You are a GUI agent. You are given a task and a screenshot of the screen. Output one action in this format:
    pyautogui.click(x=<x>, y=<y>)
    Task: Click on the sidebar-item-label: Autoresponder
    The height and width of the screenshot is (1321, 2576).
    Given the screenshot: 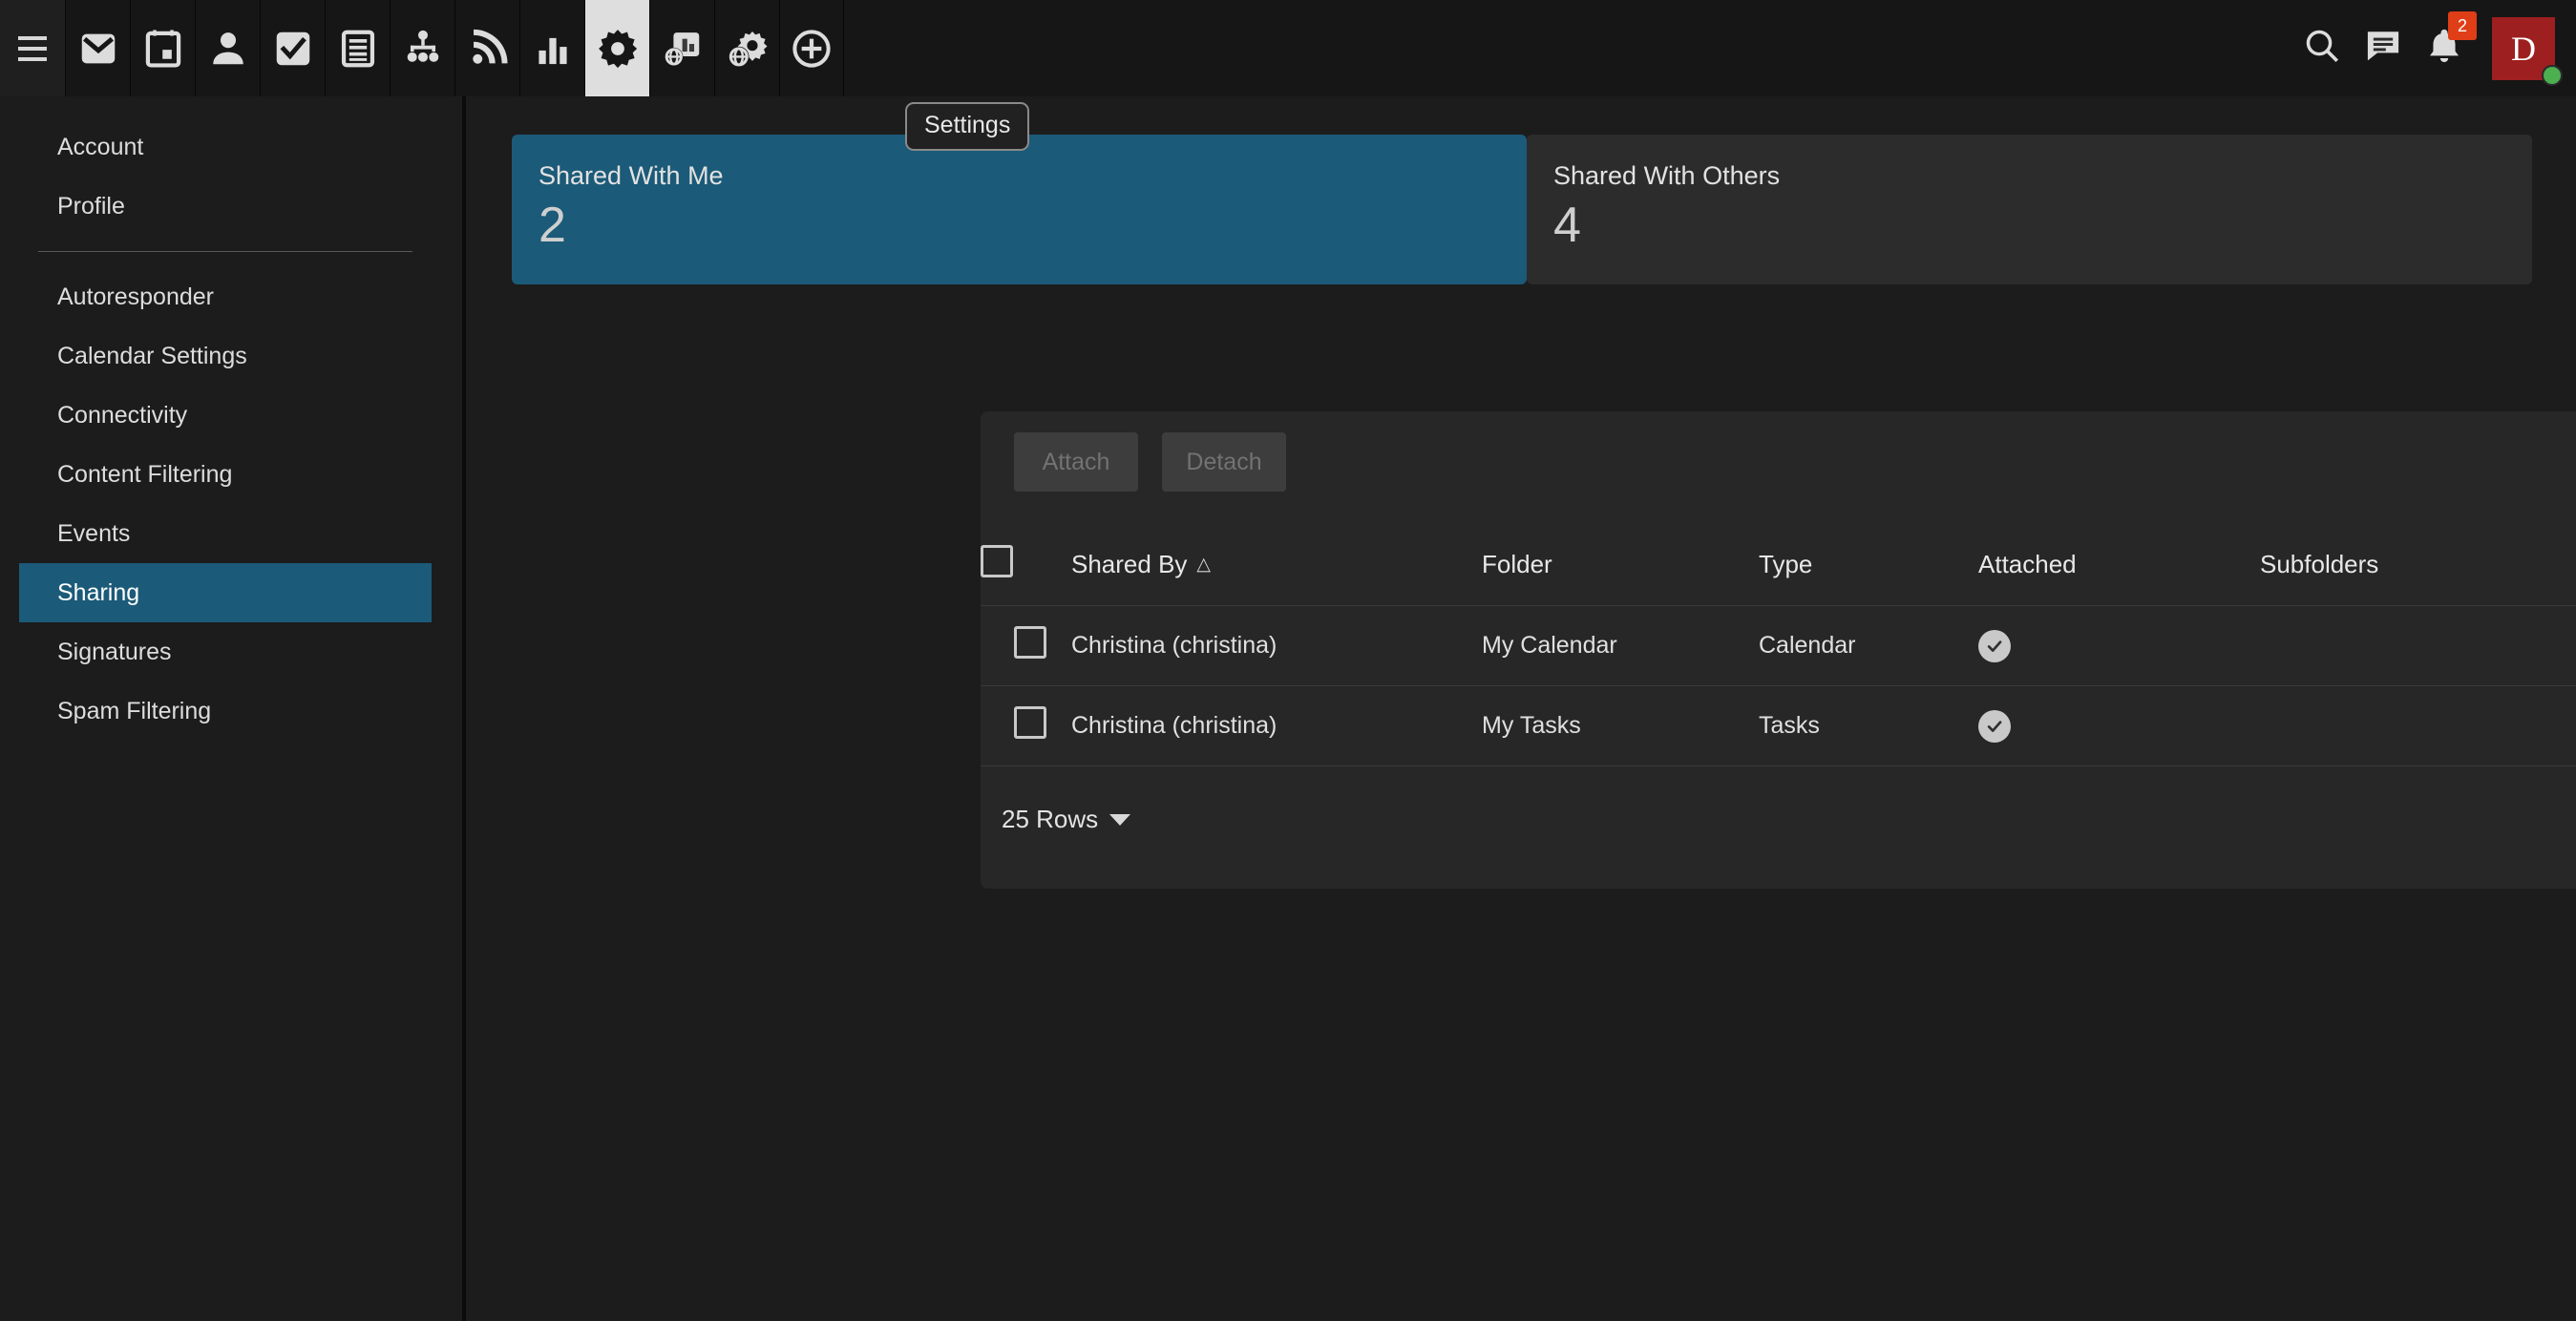 What is the action you would take?
    pyautogui.click(x=136, y=296)
    